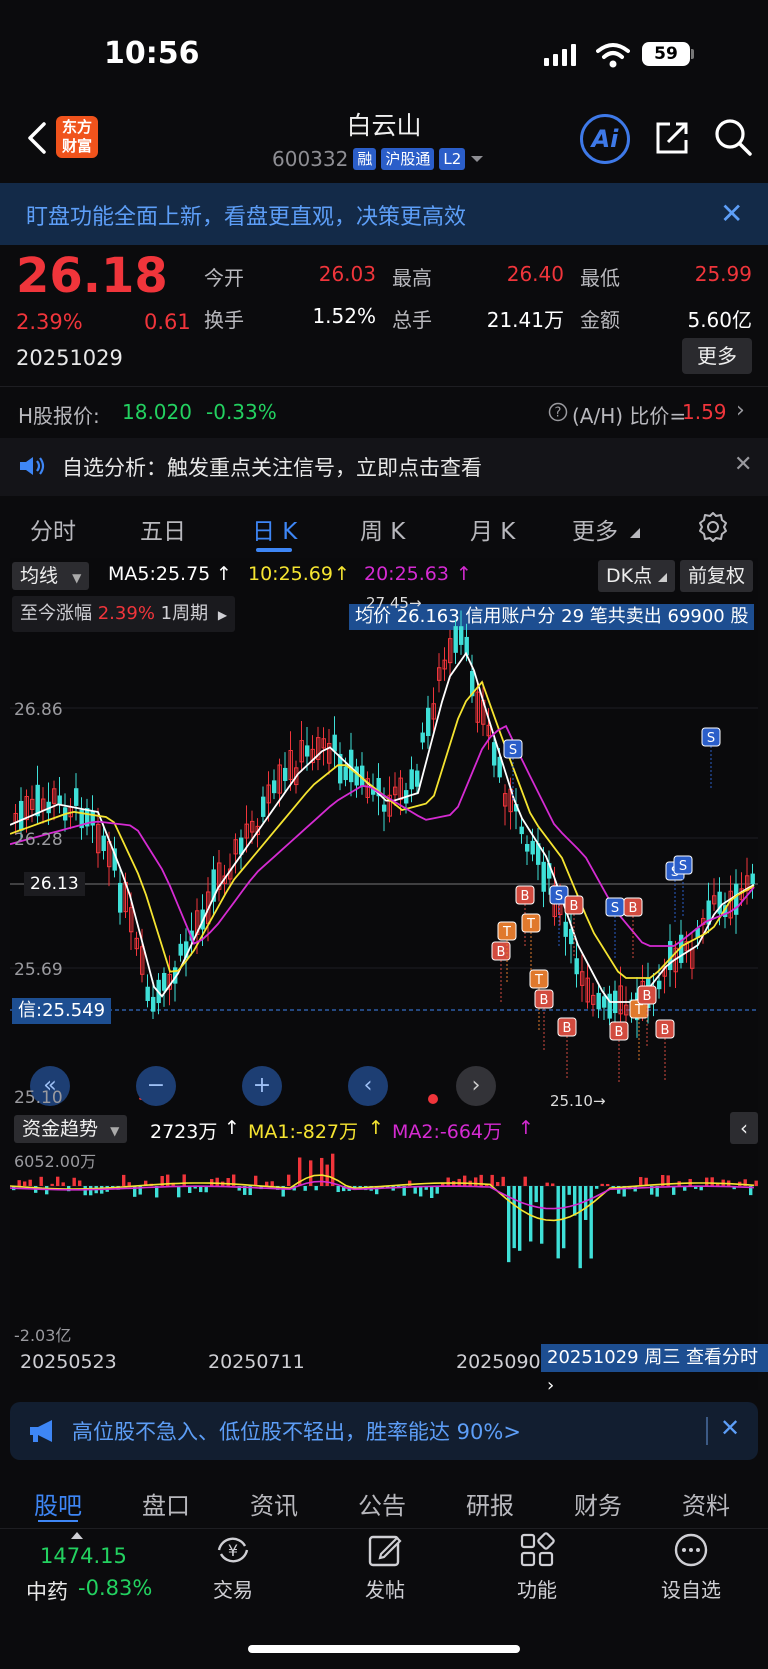 The width and height of the screenshot is (768, 1669). What do you see at coordinates (224, 278) in the screenshot?
I see `open-label: 今开` at bounding box center [224, 278].